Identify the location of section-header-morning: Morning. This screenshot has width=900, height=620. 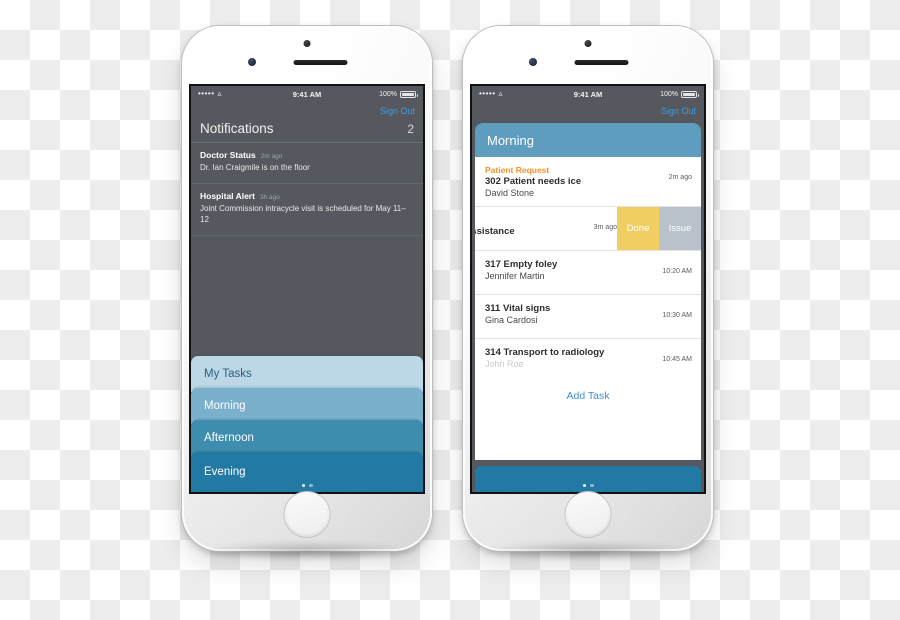
(588, 140).